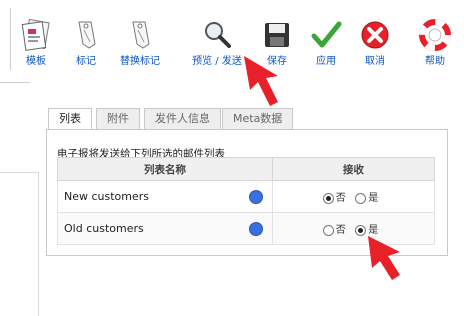 This screenshot has width=464, height=316. Describe the element at coordinates (19, 172) in the screenshot. I see `left-panel-border` at that location.